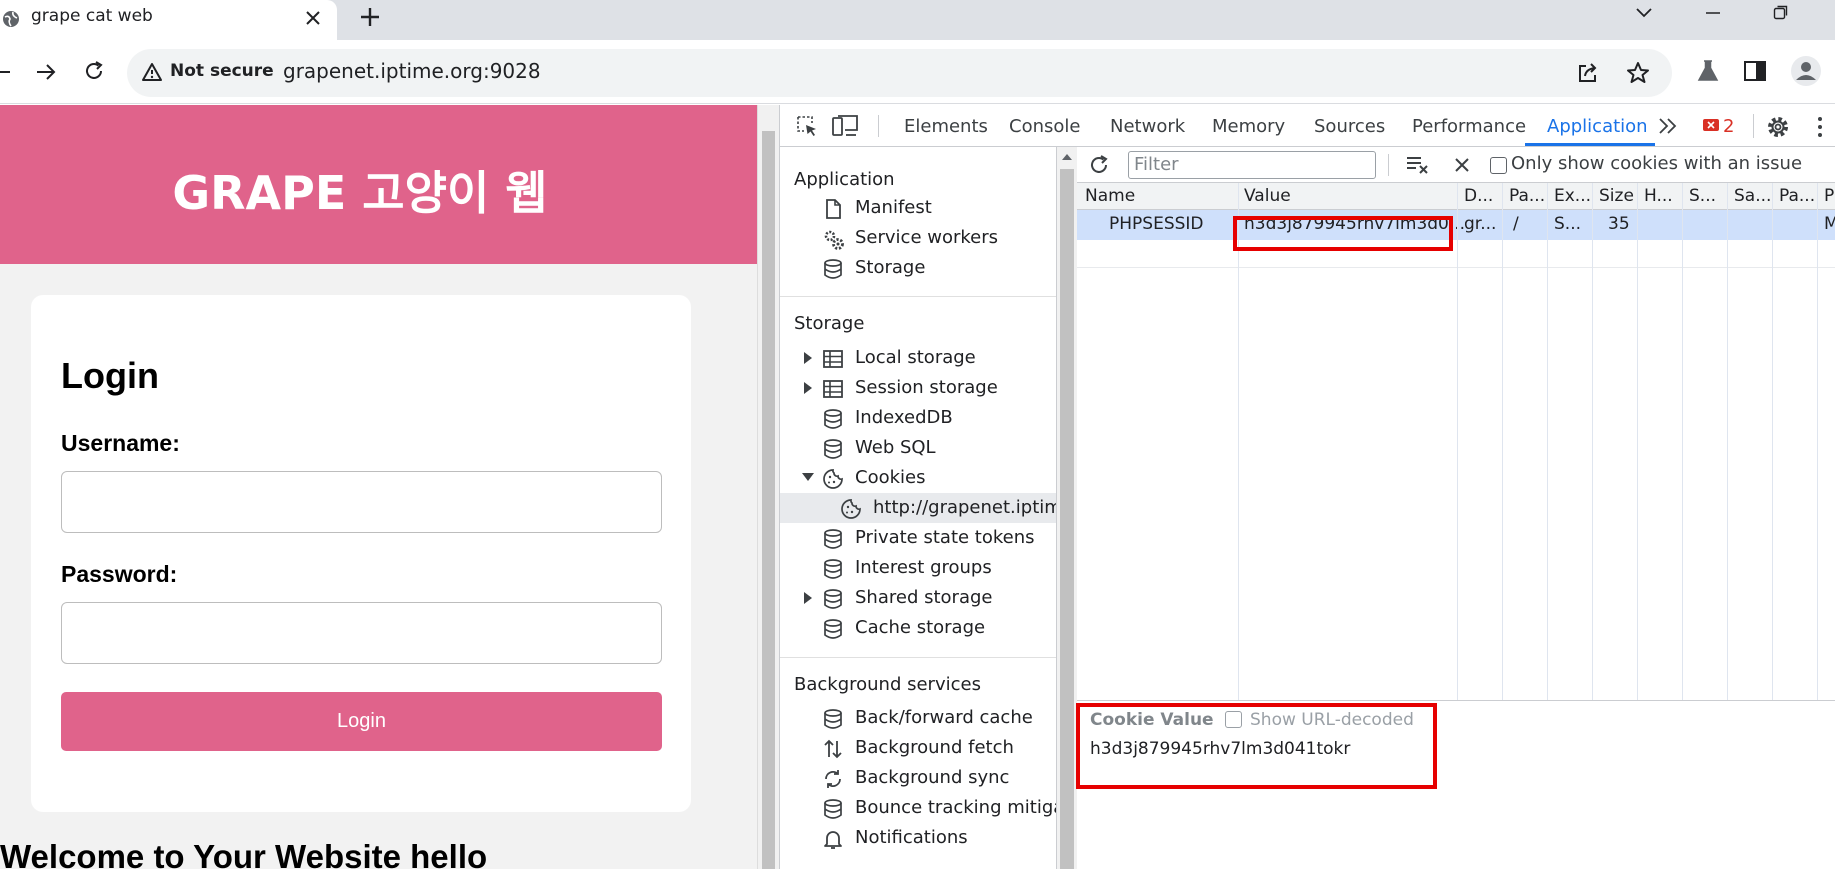  I want to click on forward-icon, so click(46, 72).